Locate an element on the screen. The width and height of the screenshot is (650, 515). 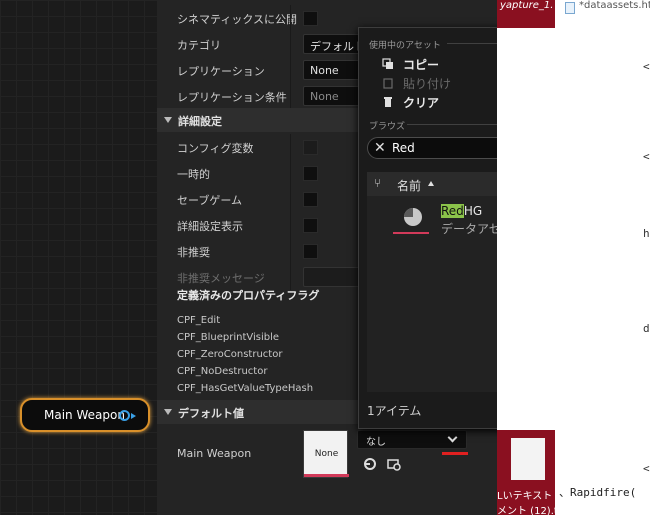
annotation-underline is located at coordinates (455, 453).